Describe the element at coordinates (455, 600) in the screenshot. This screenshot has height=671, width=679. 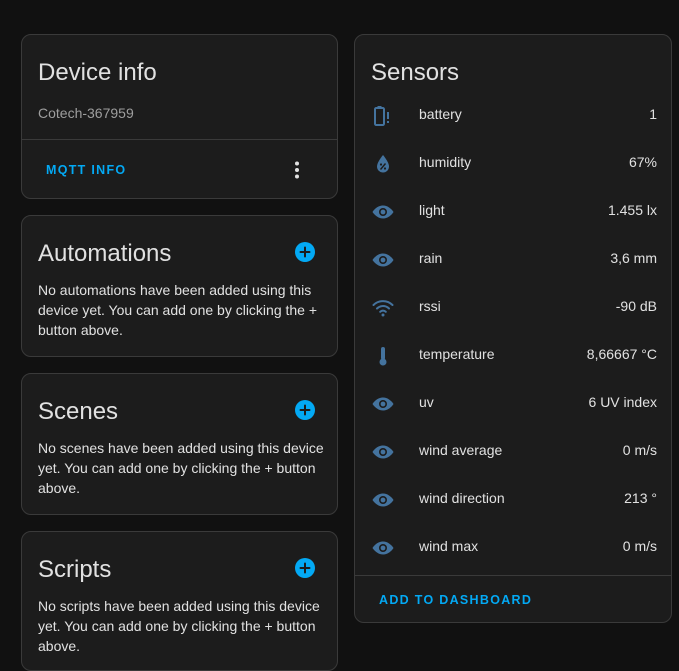
I see `add-to-dashboard-button: ADD TO DASHBOARD` at that location.